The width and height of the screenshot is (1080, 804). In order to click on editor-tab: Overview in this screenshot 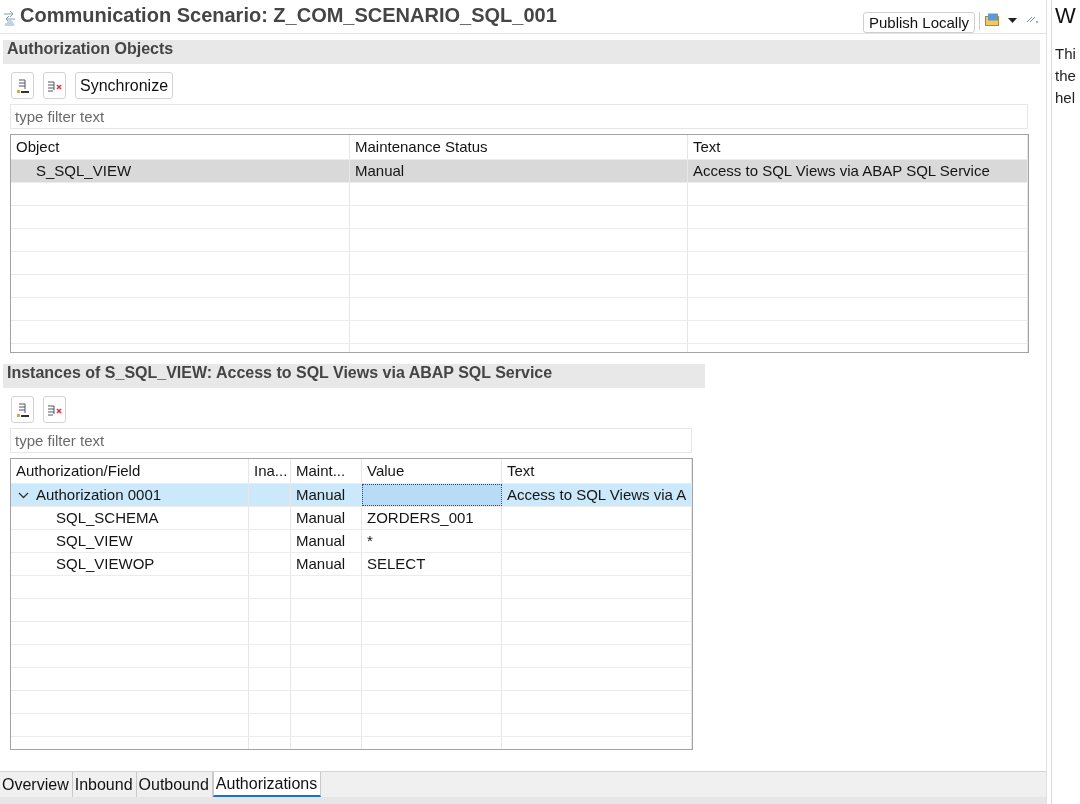, I will do `click(36, 784)`.